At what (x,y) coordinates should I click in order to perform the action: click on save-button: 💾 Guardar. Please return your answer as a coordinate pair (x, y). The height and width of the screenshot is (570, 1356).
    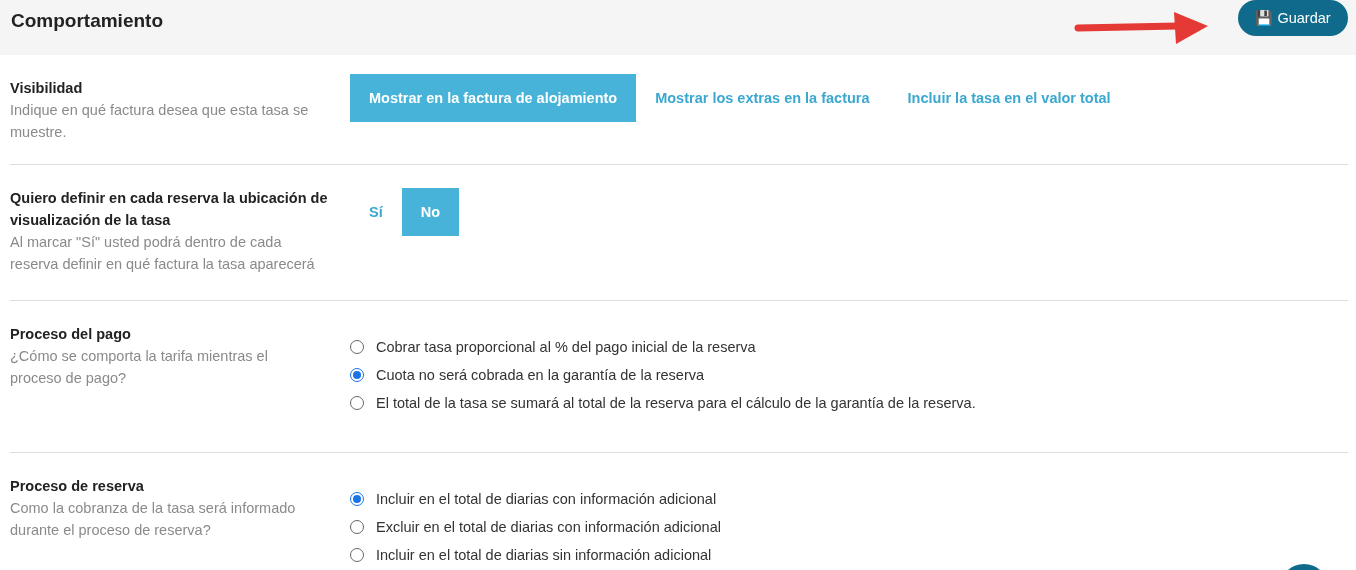
    Looking at the image, I should click on (1293, 18).